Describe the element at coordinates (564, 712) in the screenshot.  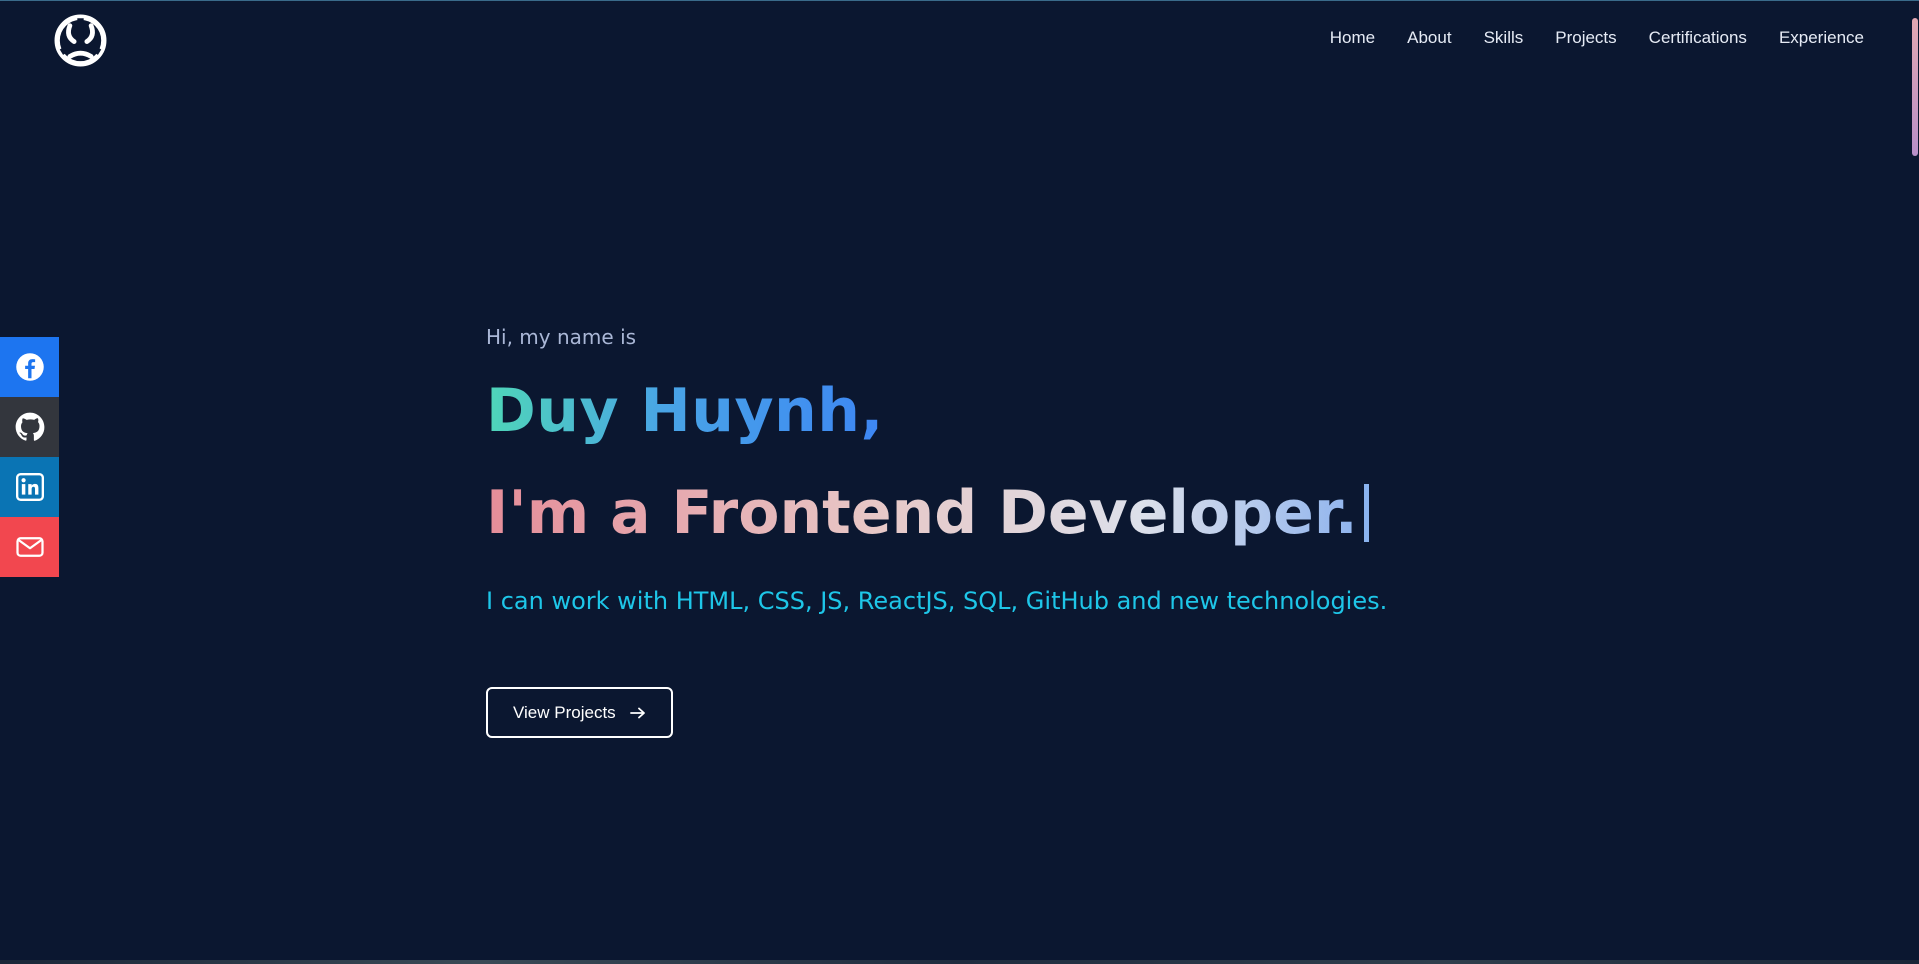
I see `view-projects-label: View Projects` at that location.